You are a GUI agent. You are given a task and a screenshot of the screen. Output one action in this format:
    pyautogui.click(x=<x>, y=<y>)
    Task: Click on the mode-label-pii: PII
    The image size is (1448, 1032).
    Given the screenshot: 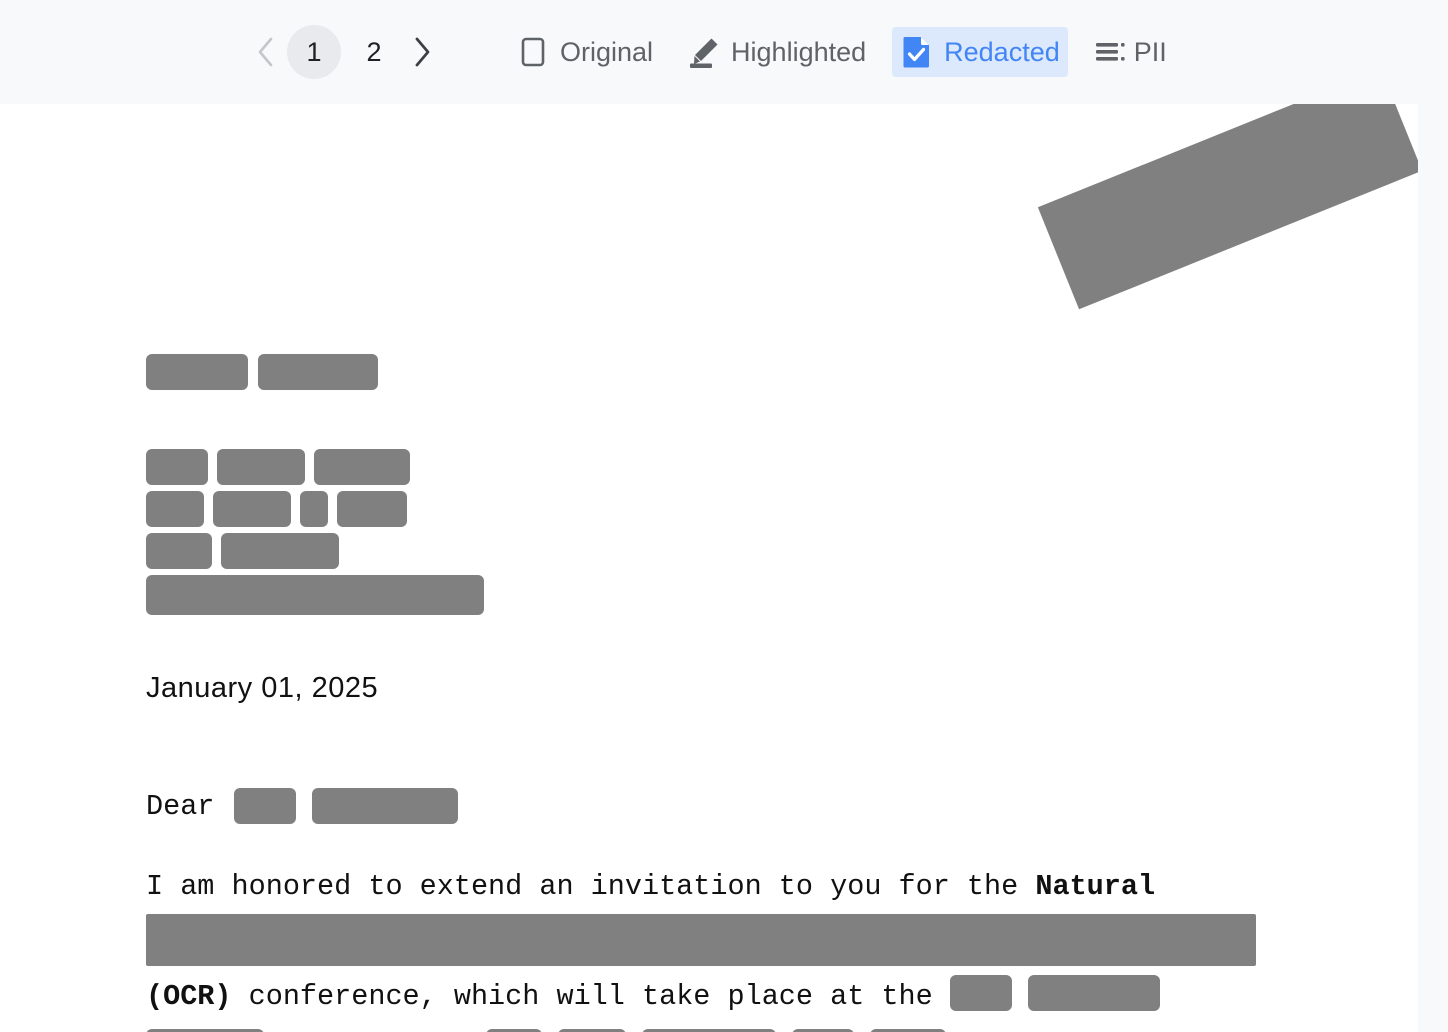 What is the action you would take?
    pyautogui.click(x=1150, y=51)
    